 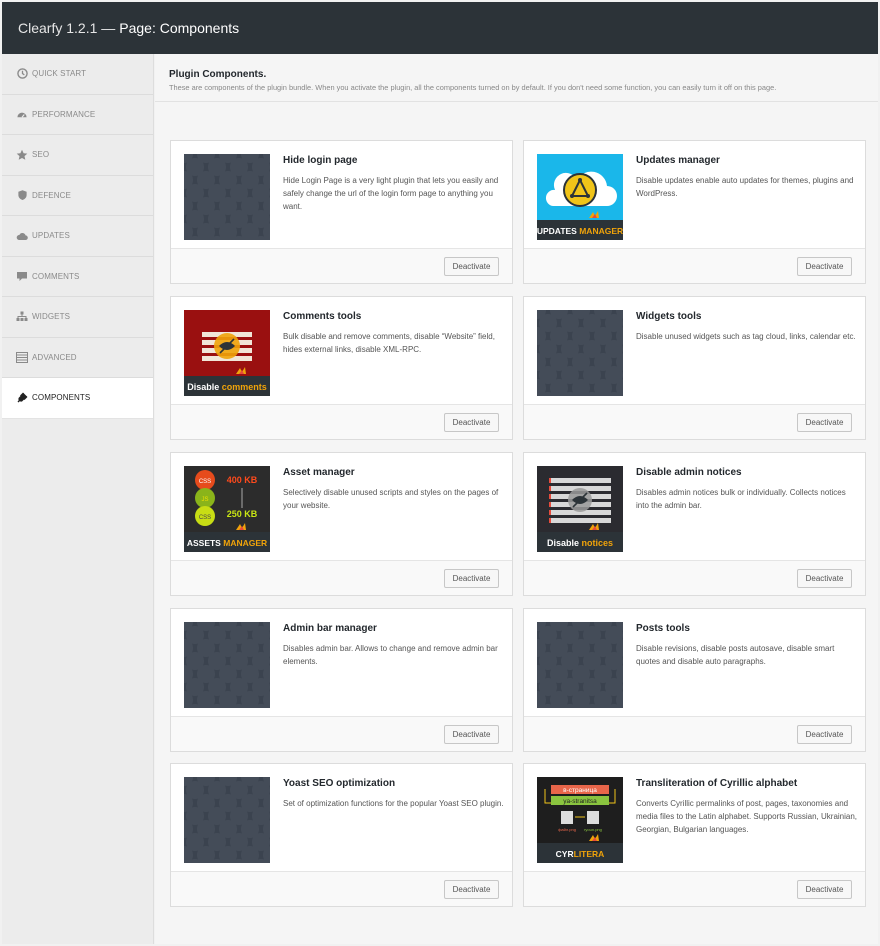 I want to click on sidebar-item-label: QUICK START, so click(x=59, y=74).